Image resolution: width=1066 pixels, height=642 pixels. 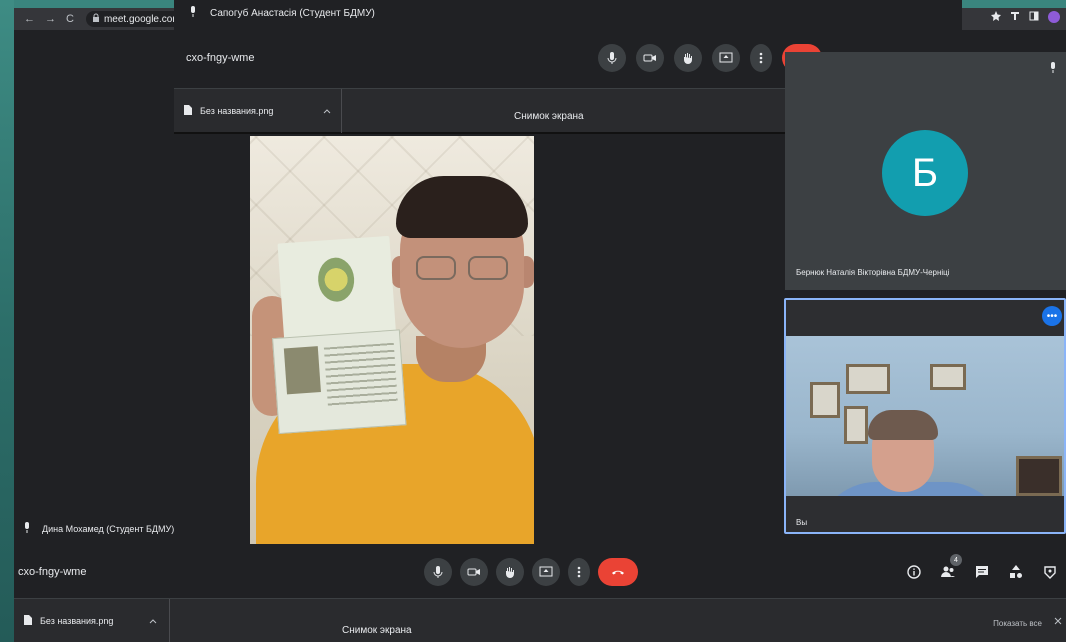 I want to click on mic-off-icon, so click(x=193, y=13).